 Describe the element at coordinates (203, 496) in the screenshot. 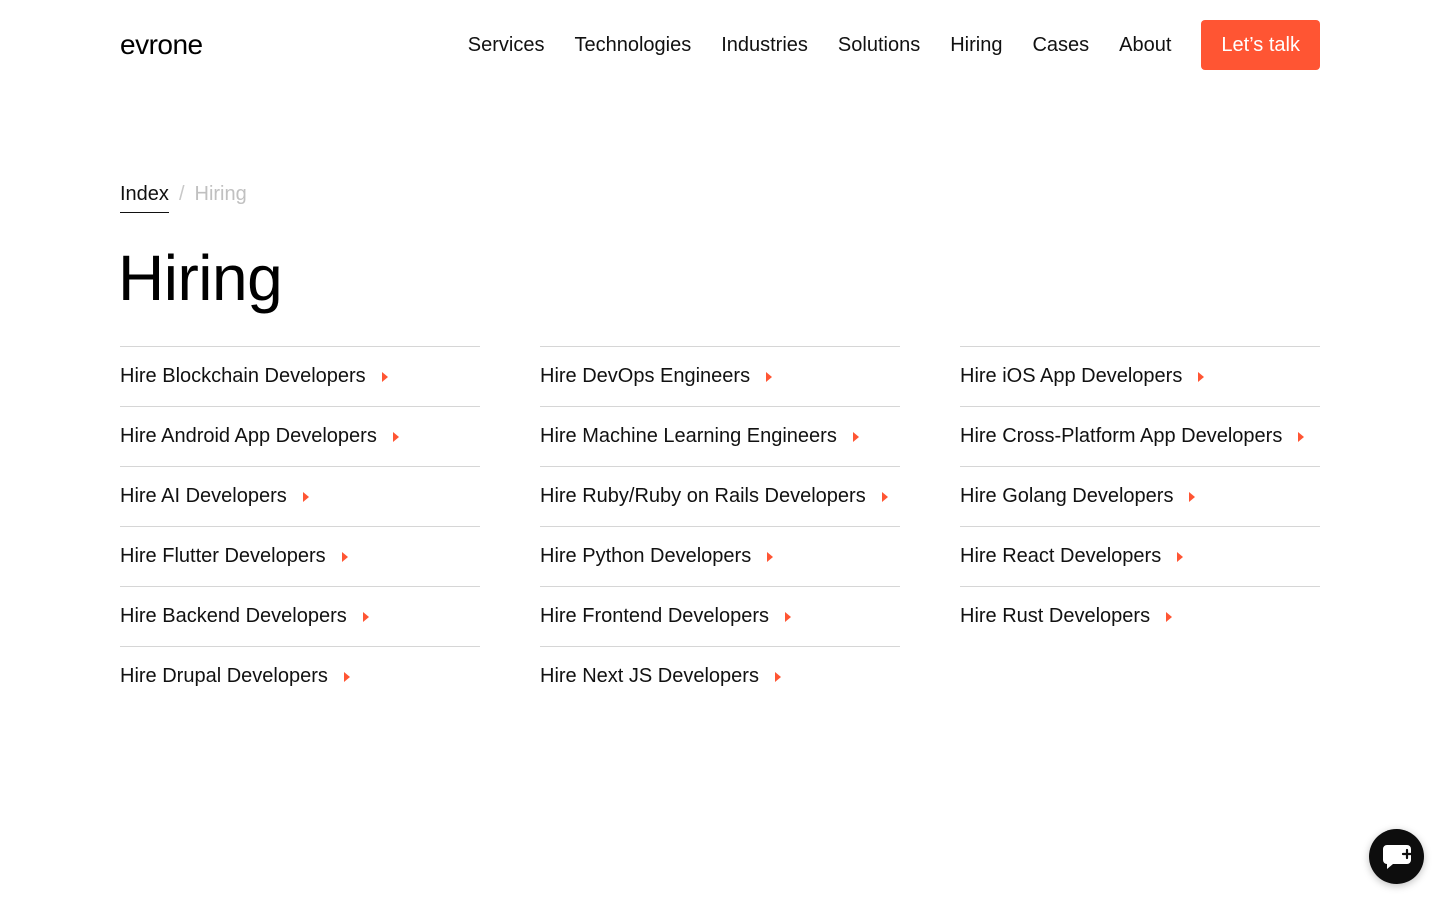

I see `hire-link-label: Hire AI Developers` at that location.